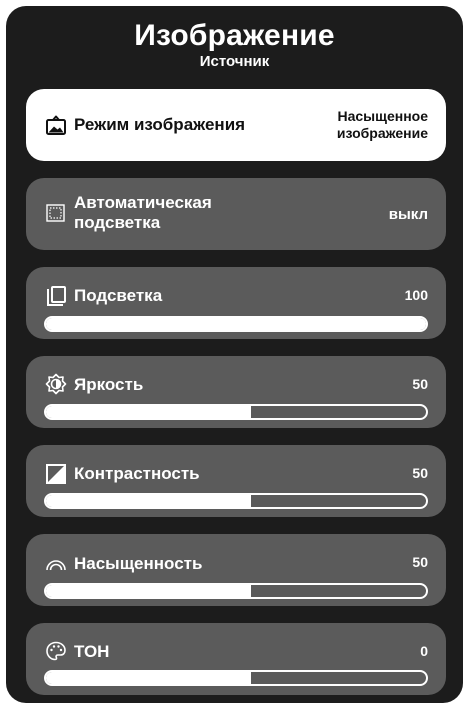  I want to click on menu-item-label: Яркость, so click(109, 384).